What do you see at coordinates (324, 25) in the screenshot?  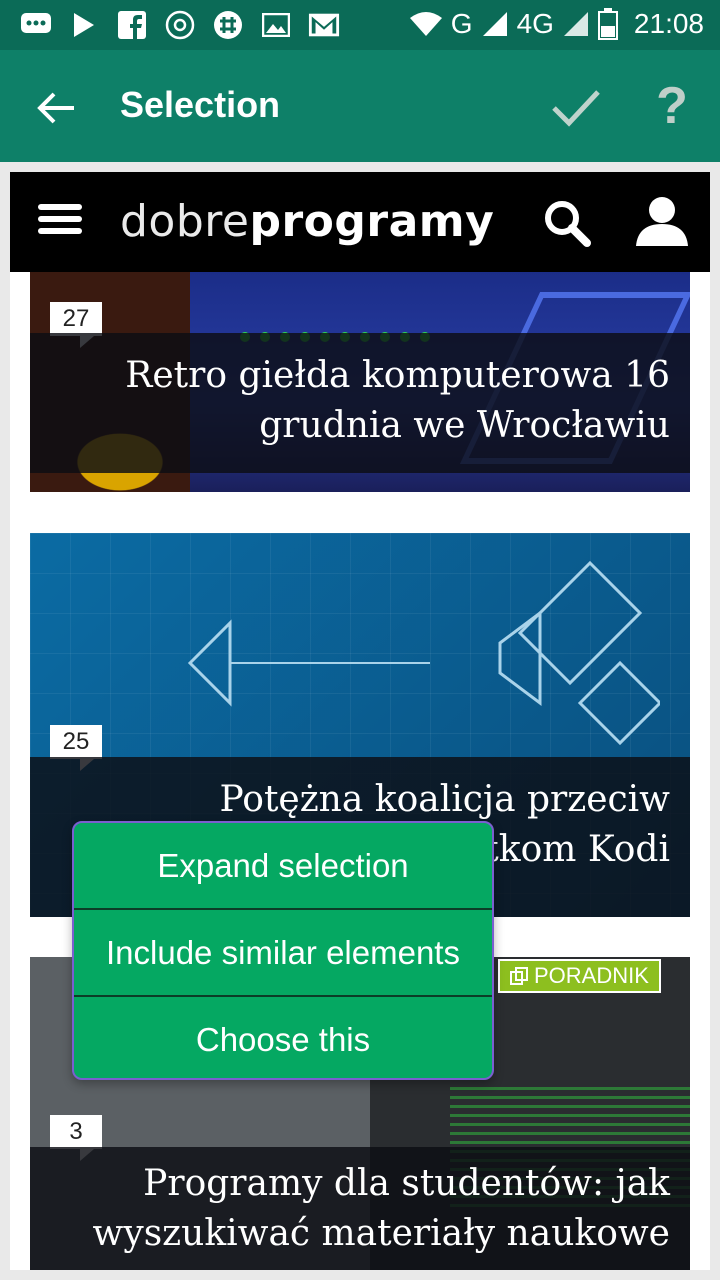 I see `gmail-icon` at bounding box center [324, 25].